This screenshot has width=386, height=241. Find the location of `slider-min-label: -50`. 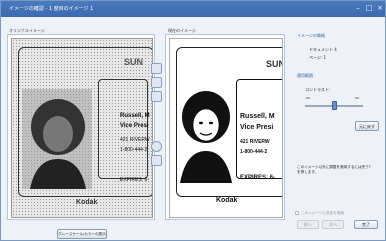

slider-min-label: -50 is located at coordinates (307, 98).